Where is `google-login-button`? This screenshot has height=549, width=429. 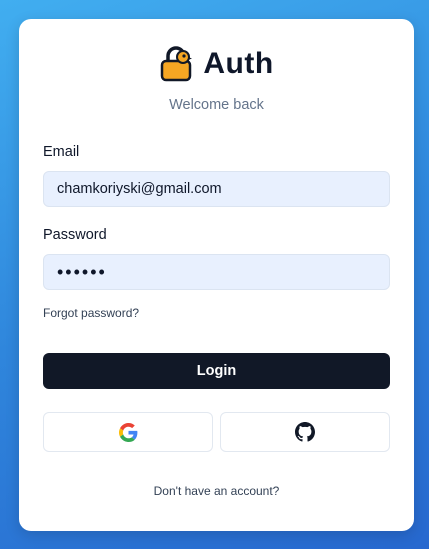
google-login-button is located at coordinates (128, 432).